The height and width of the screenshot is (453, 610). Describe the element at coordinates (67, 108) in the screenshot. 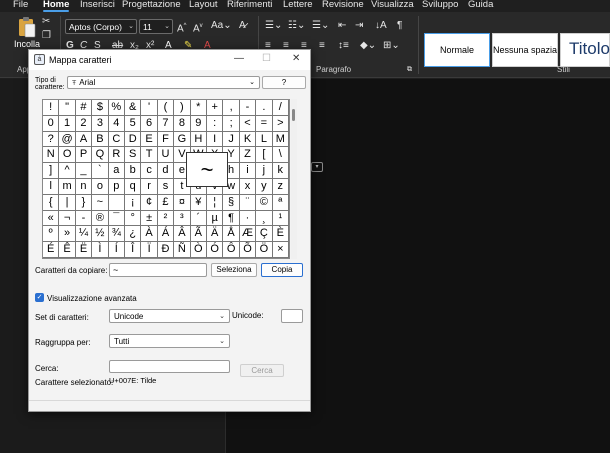

I see `character-cell: "` at that location.